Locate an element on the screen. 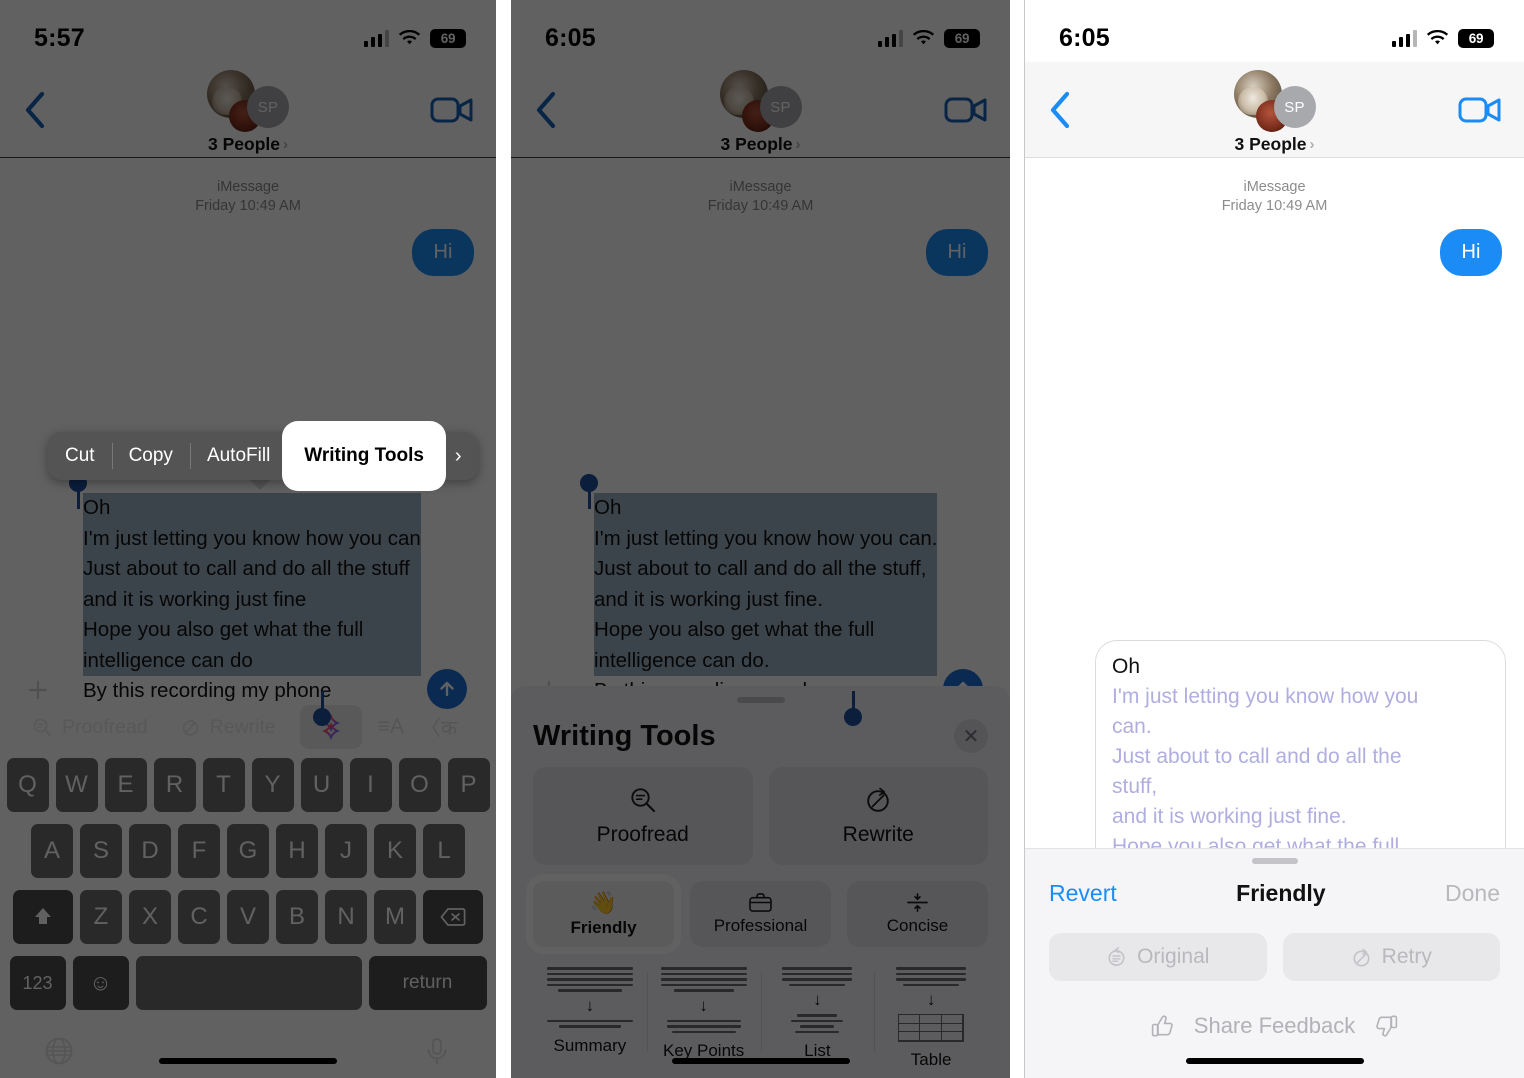 The width and height of the screenshot is (1524, 1078). tone-professional-button: Professional is located at coordinates (760, 914).